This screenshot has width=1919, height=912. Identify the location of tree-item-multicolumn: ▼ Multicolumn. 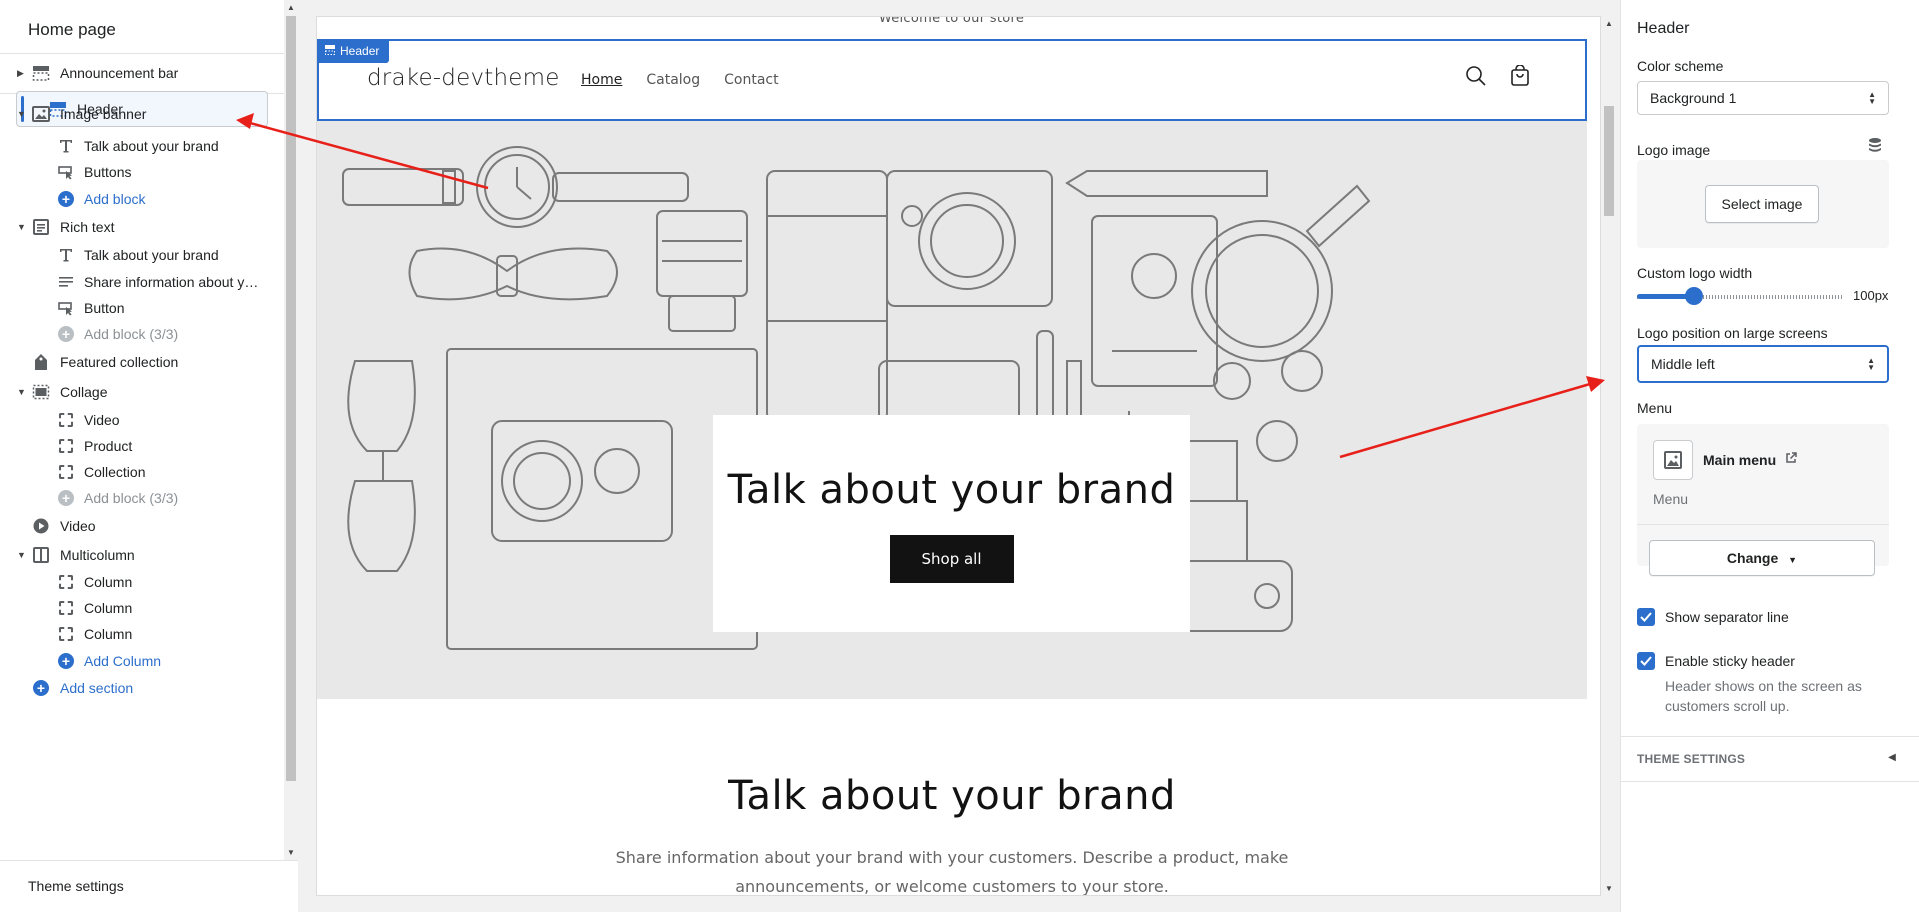
(142, 555).